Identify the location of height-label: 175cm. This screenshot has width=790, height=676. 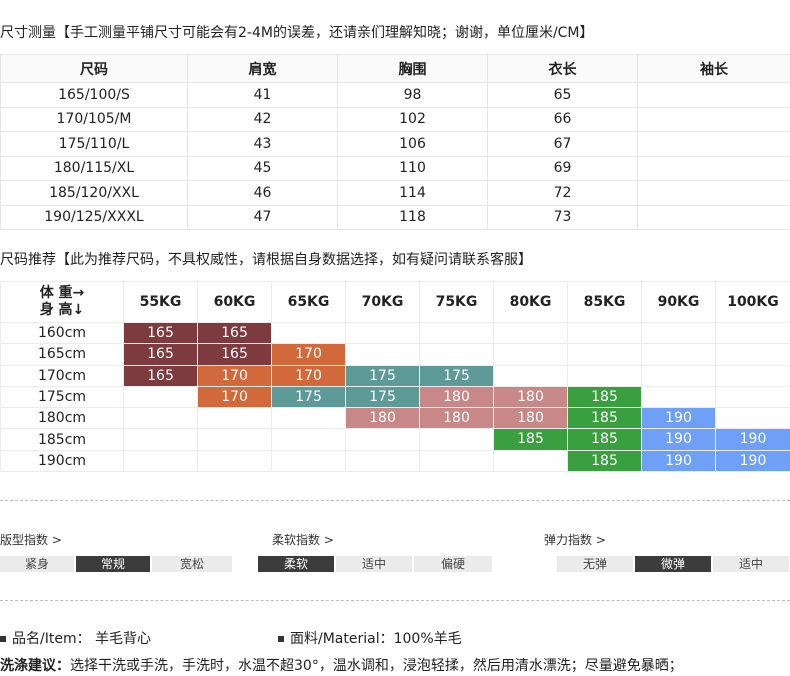
(62, 397).